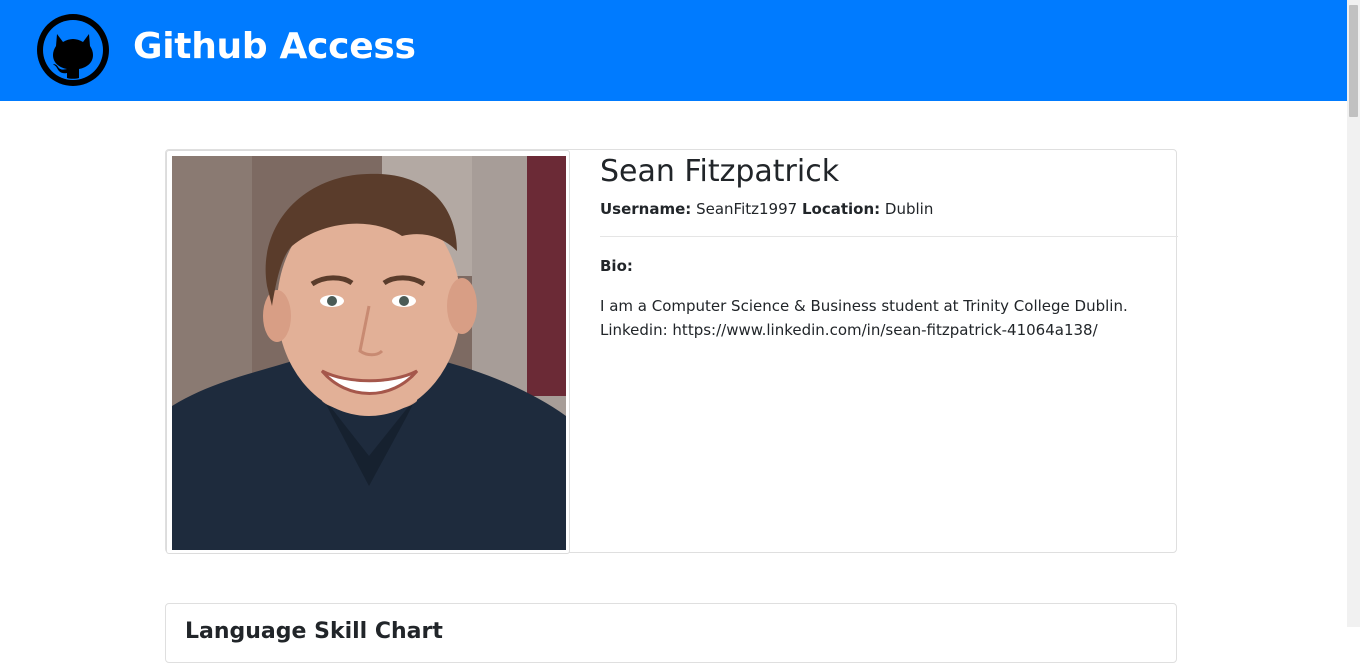 This screenshot has width=1360, height=663. What do you see at coordinates (909, 209) in the screenshot?
I see `location-value: Dublin` at bounding box center [909, 209].